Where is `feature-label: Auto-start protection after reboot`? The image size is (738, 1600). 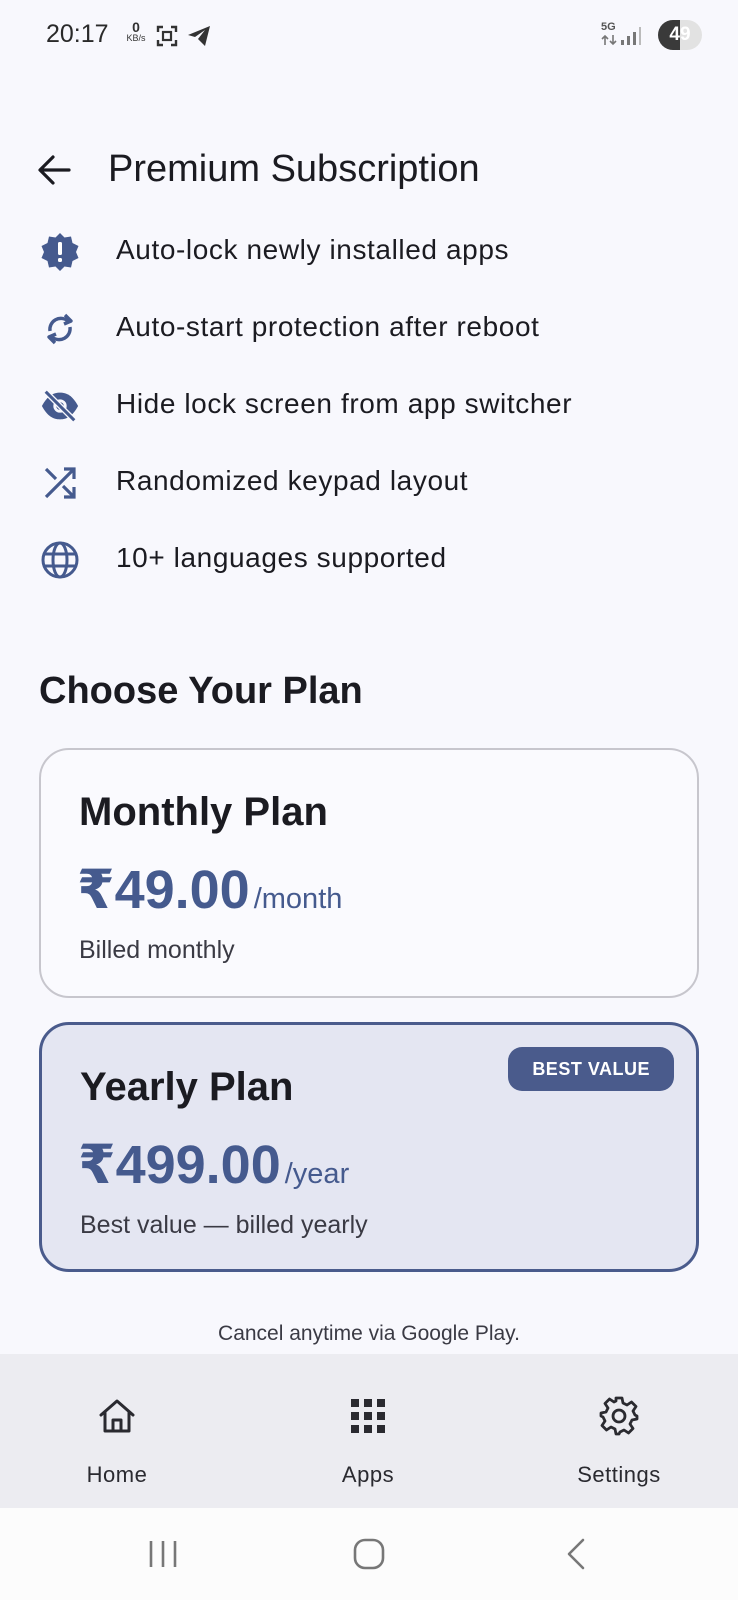 feature-label: Auto-start protection after reboot is located at coordinates (328, 326).